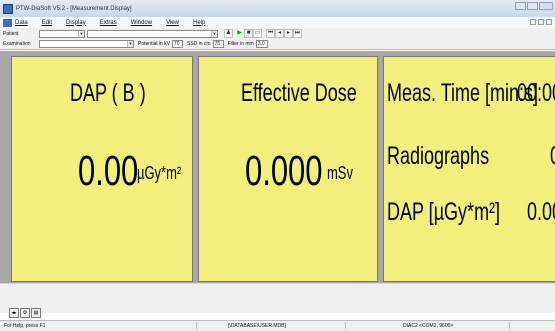  I want to click on record-icon: ▭, so click(257, 33).